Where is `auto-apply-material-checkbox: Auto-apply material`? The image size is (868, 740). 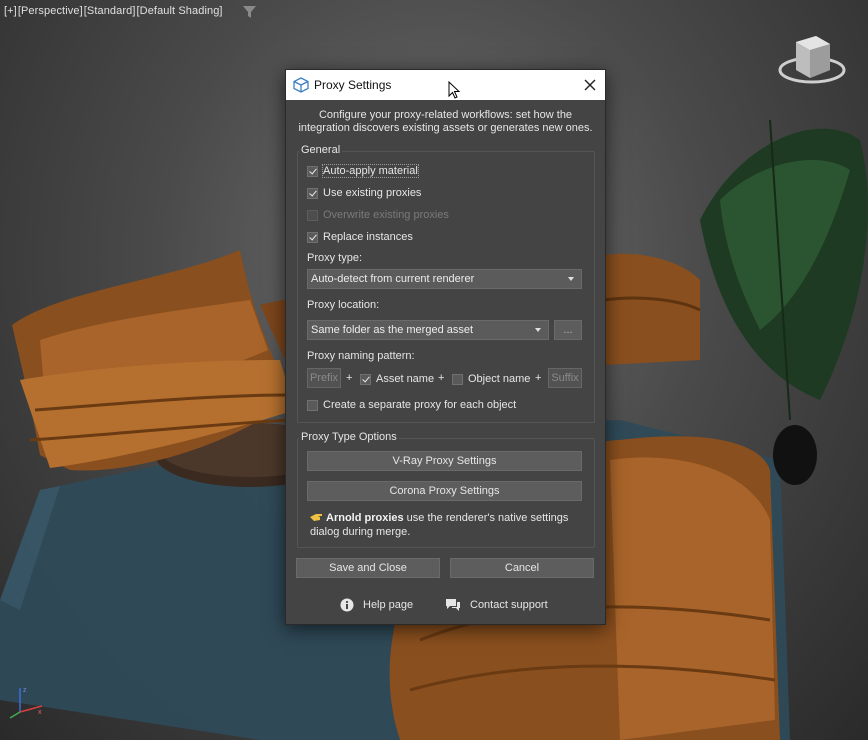 auto-apply-material-checkbox: Auto-apply material is located at coordinates (363, 171).